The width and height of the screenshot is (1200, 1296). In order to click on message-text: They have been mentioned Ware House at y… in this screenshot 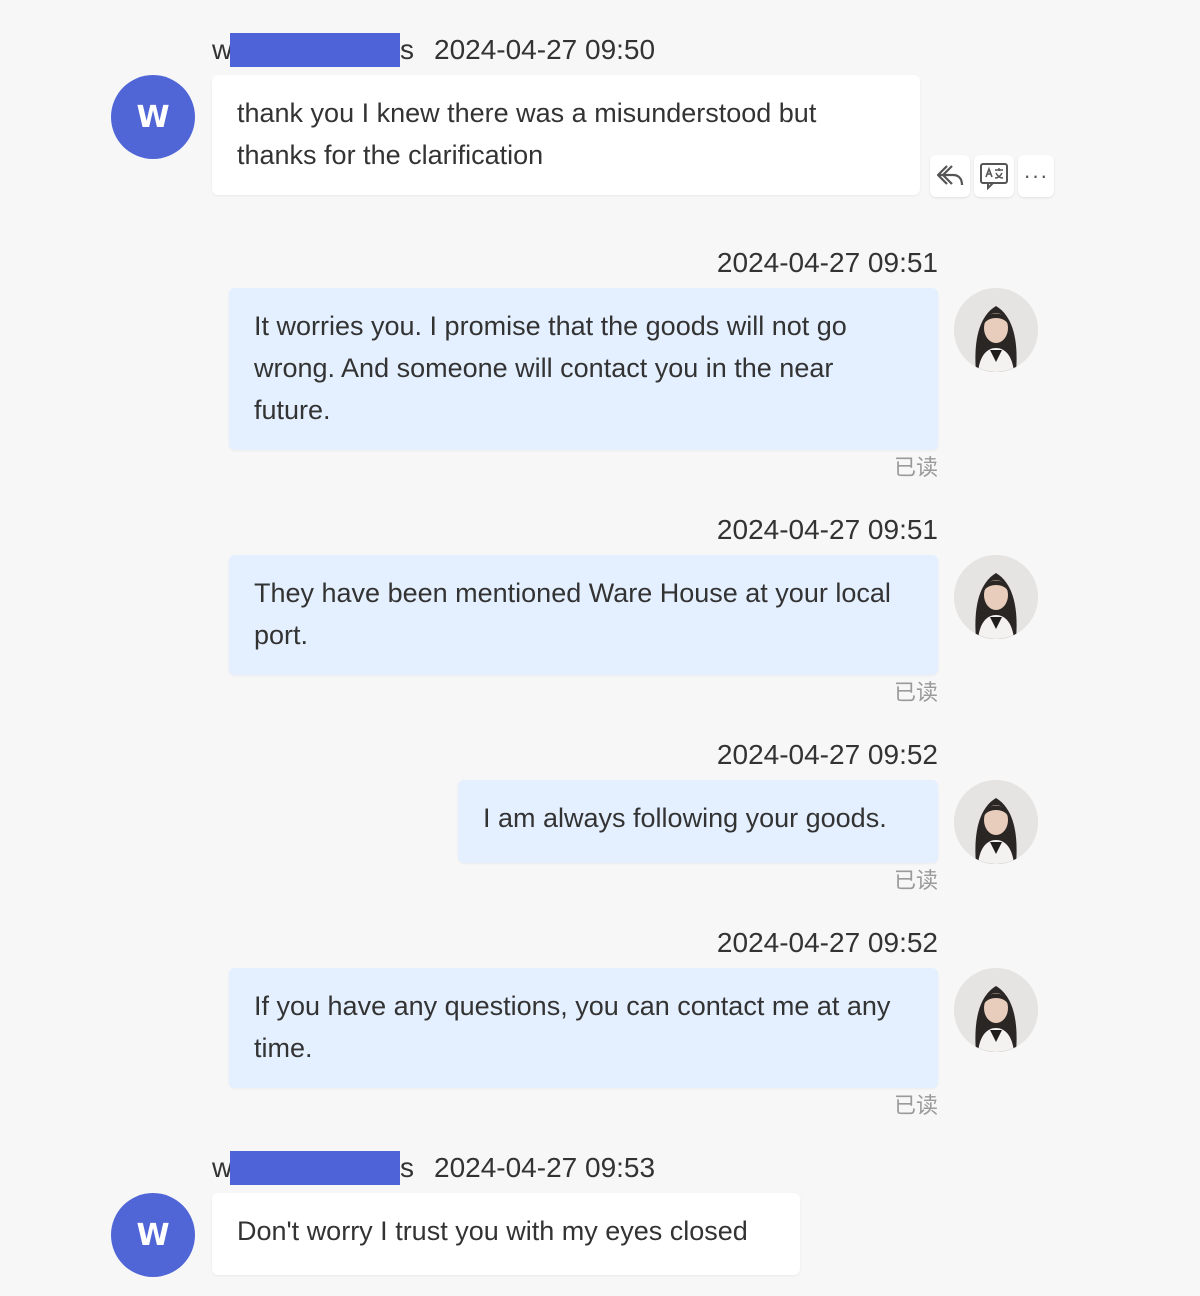, I will do `click(572, 614)`.